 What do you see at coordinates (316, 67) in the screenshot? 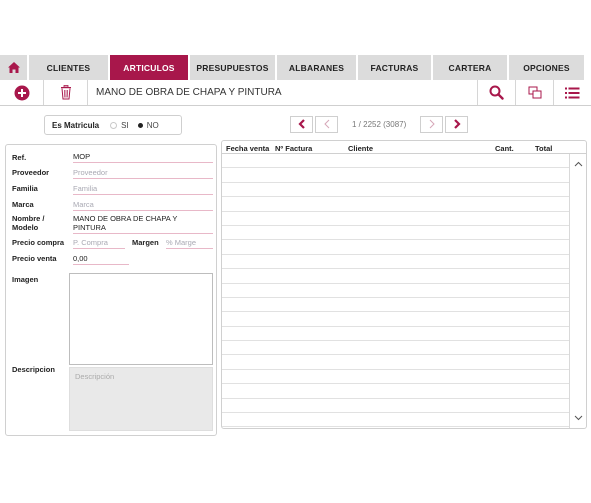
I see `tab-albaranes: ALBARANES` at bounding box center [316, 67].